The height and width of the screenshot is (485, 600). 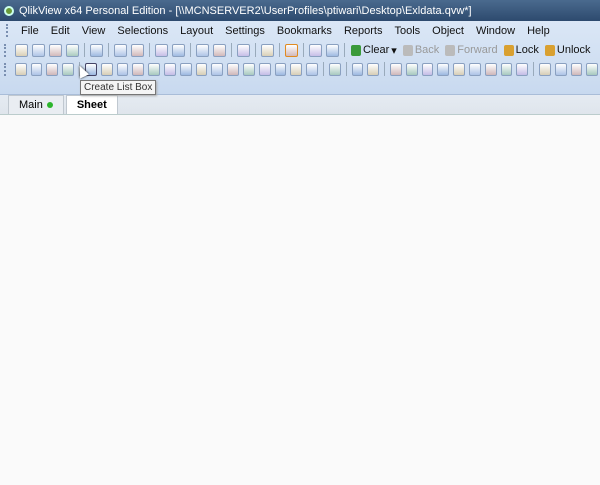 I want to click on line-arrow-icon, so click(x=233, y=69).